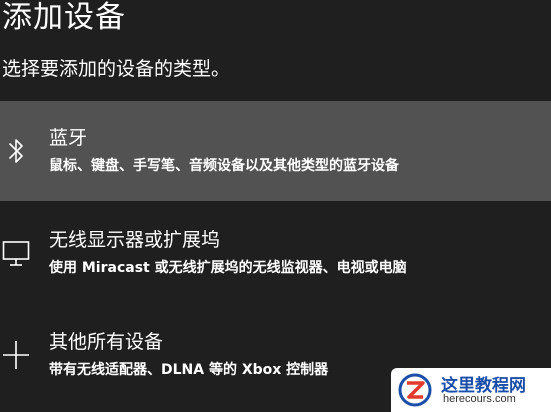  Describe the element at coordinates (479, 399) in the screenshot. I see `watermark-url: herecours.com` at that location.